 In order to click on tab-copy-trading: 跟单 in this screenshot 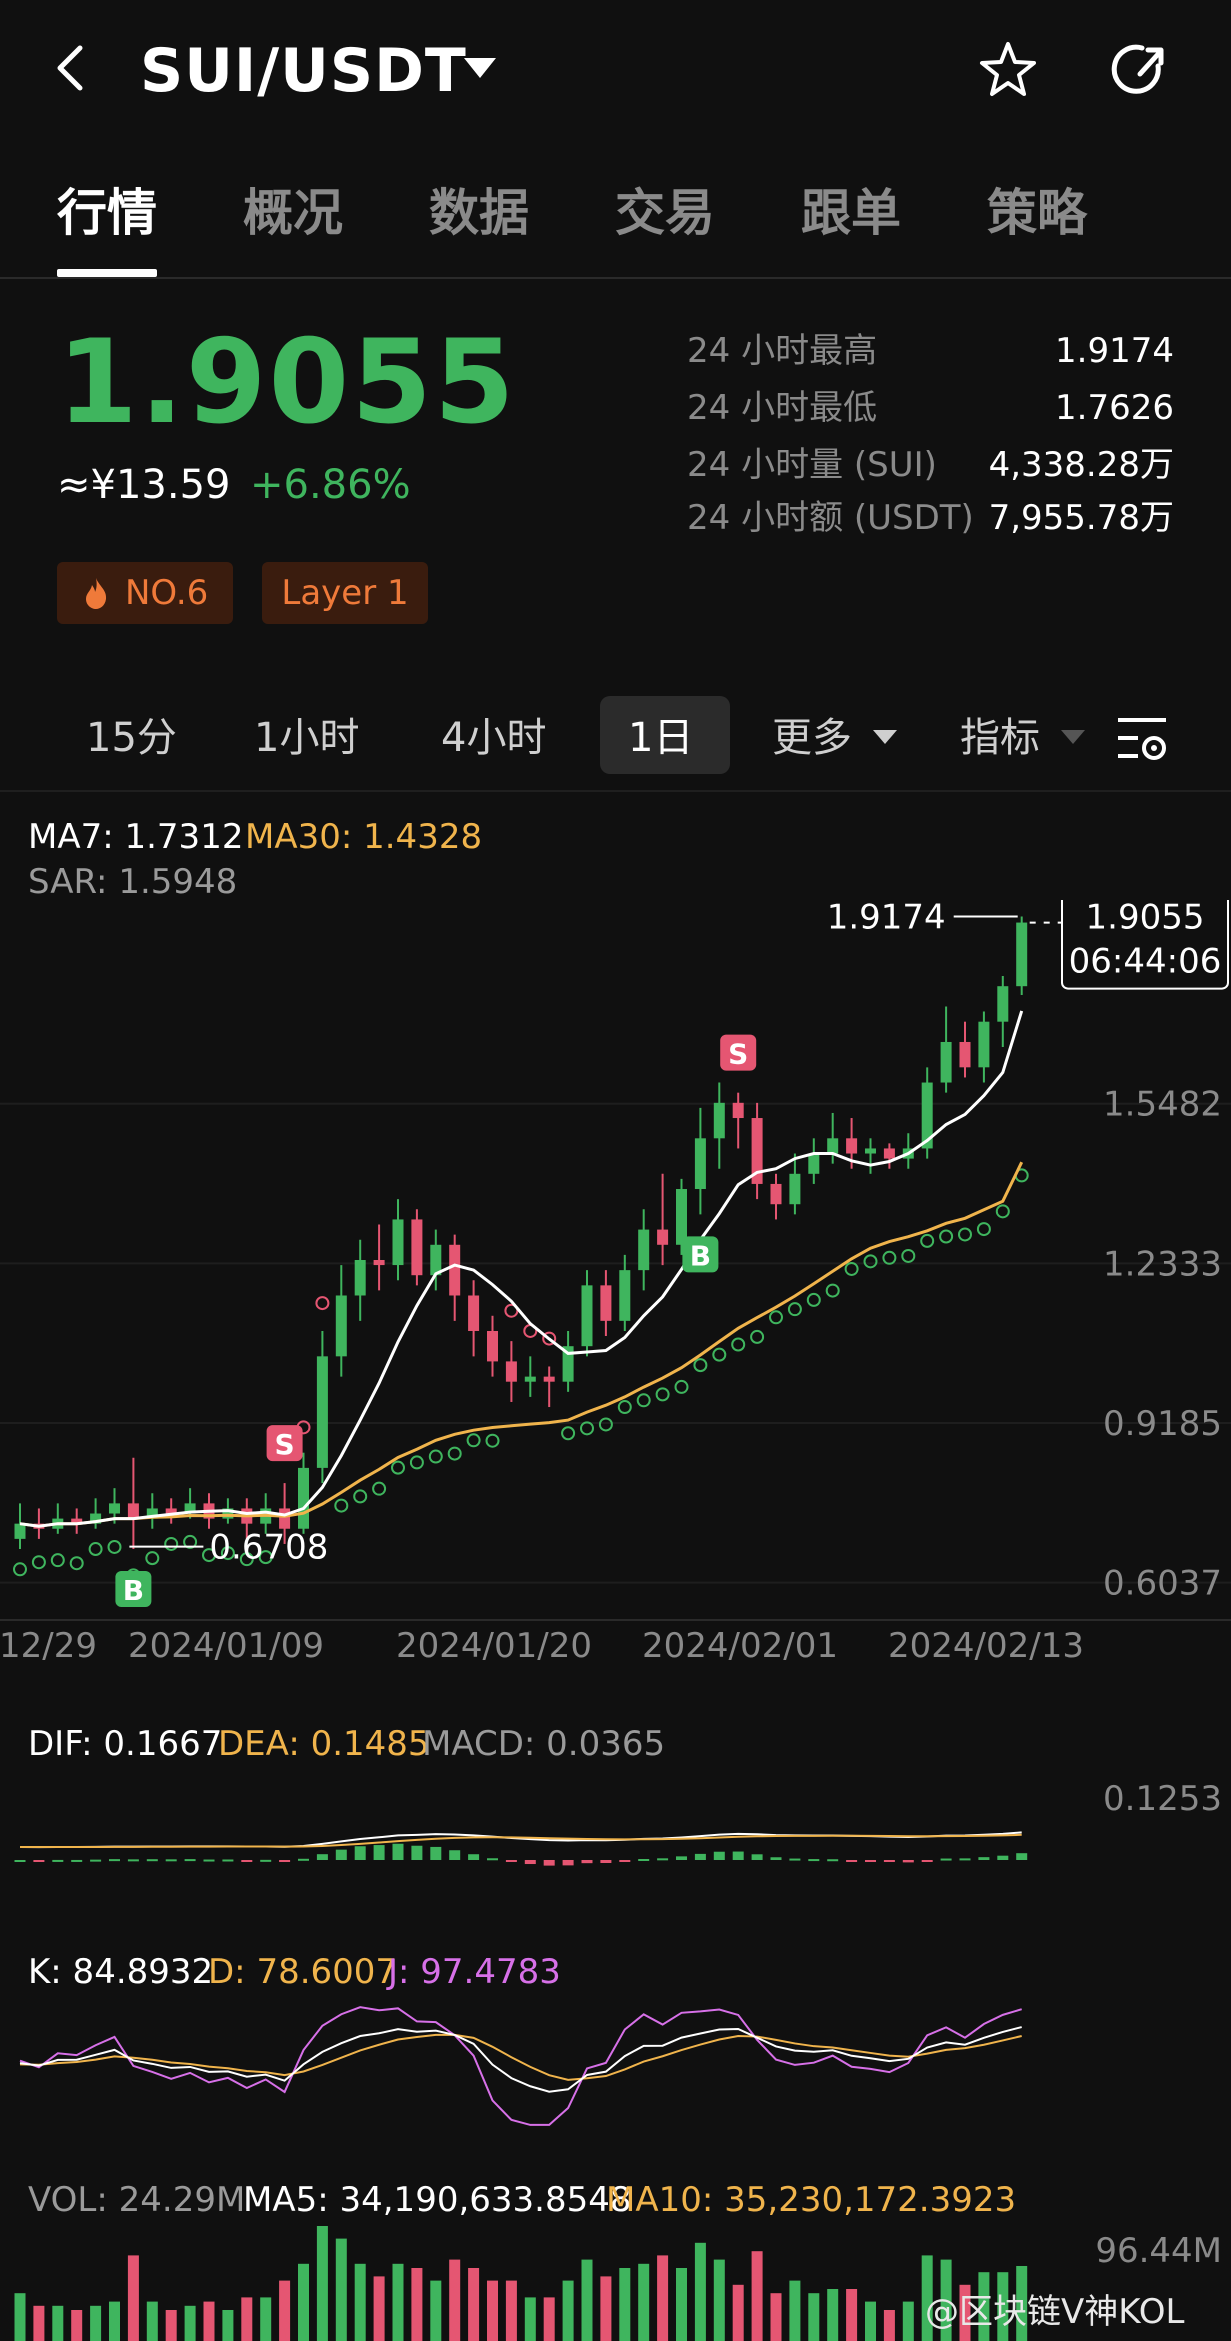, I will do `click(851, 213)`.